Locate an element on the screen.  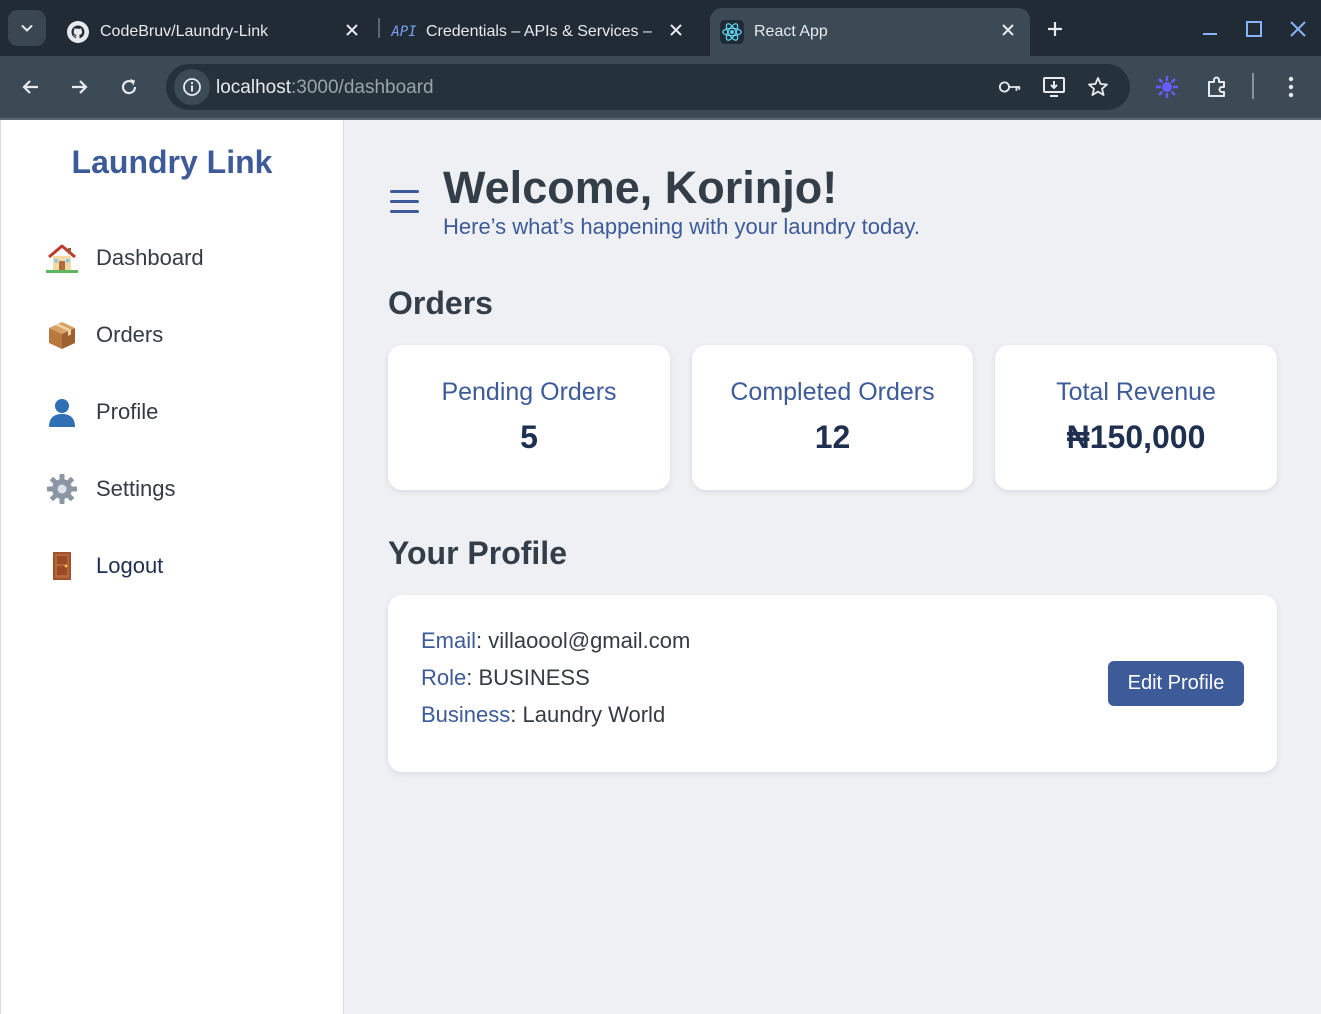
tab-search-button is located at coordinates (27, 28).